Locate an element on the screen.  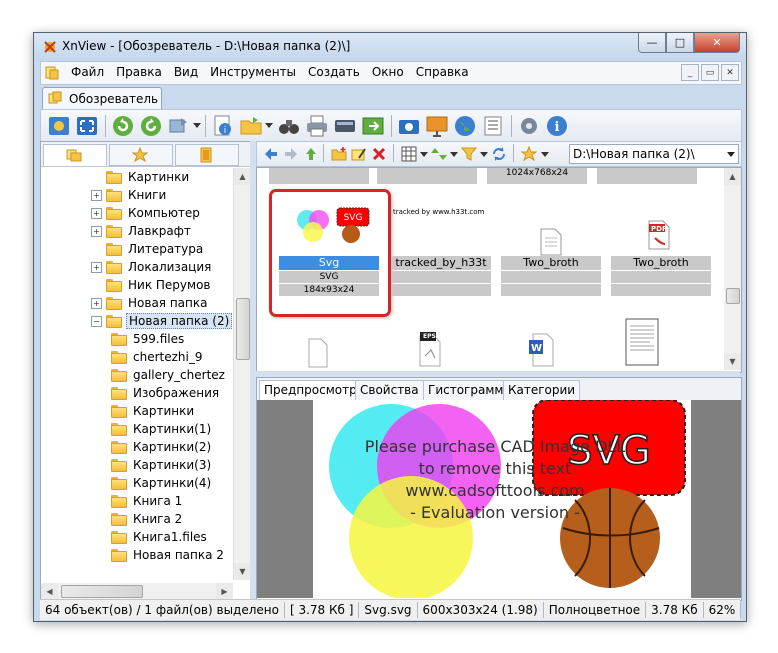
thumbnail-caption: tracked_by_h33t is located at coordinates (441, 263).